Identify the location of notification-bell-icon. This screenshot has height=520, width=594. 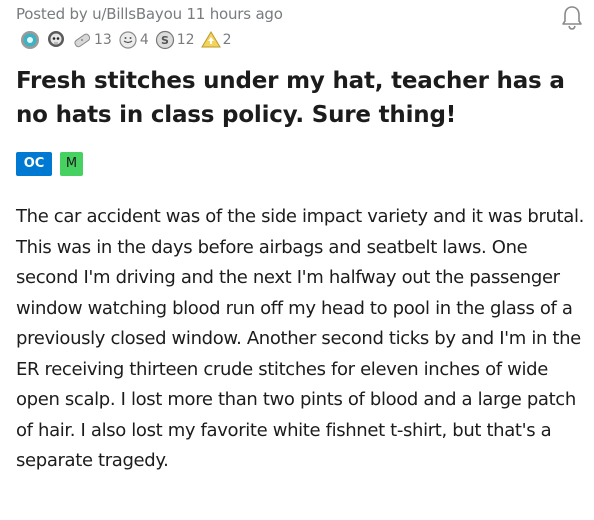
(572, 18).